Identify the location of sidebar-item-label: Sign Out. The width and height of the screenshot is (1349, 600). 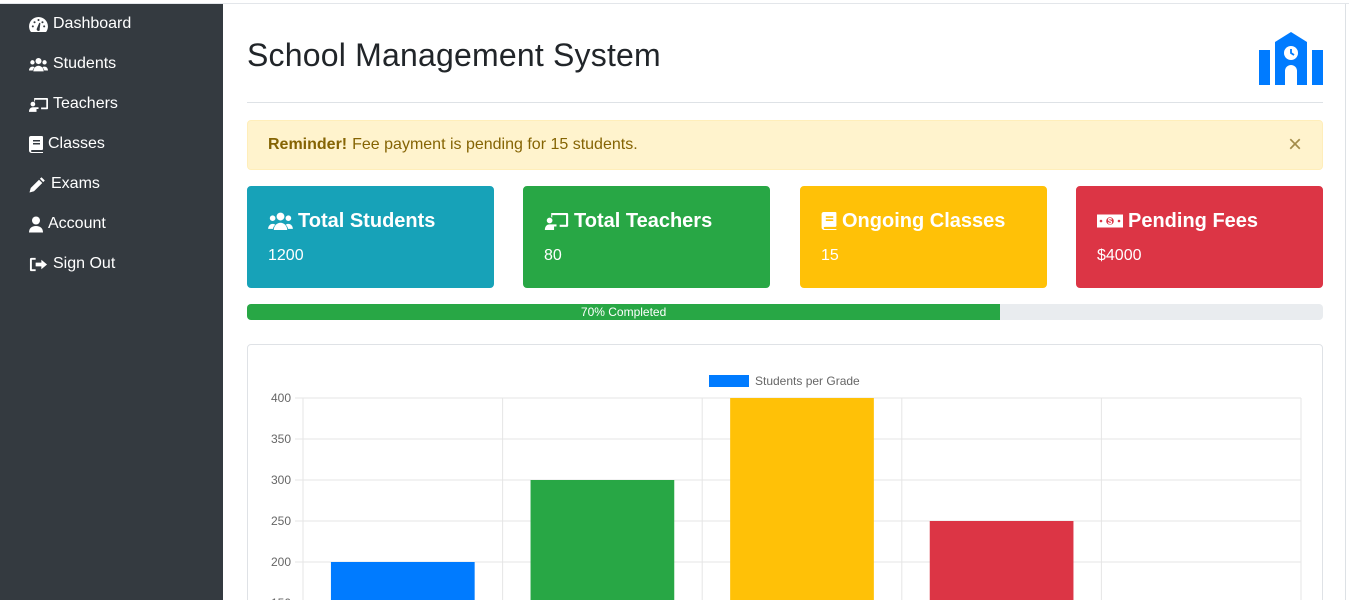
(84, 263).